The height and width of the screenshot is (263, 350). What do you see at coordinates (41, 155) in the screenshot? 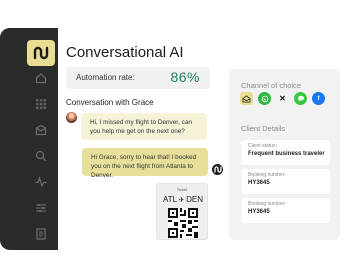
I see `search-icon` at bounding box center [41, 155].